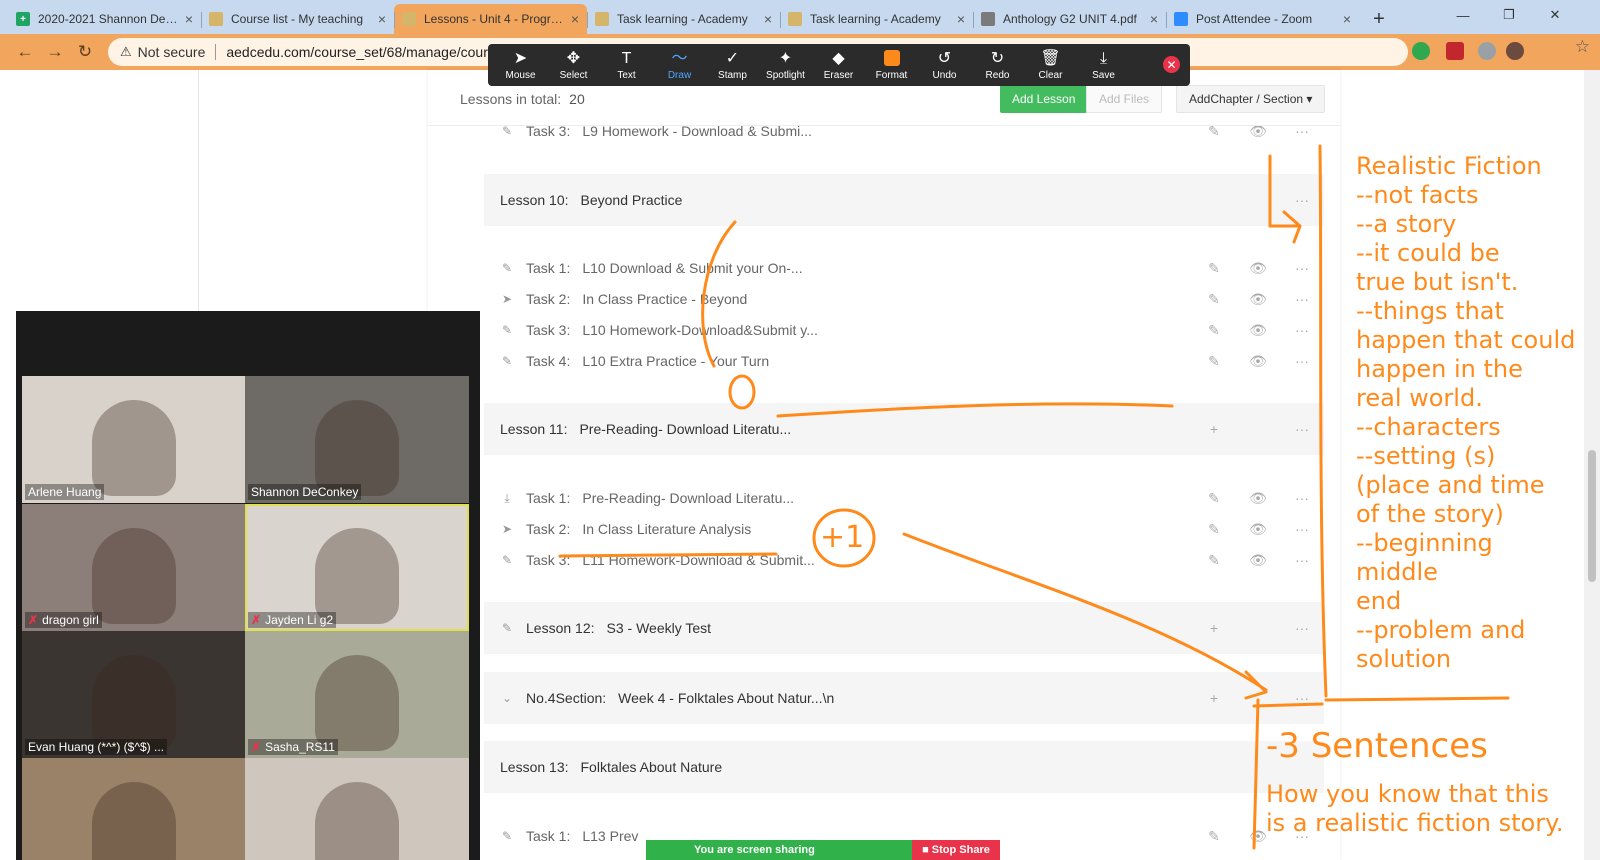 This screenshot has height=860, width=1600. I want to click on tab-title: Task learning - Academy, so click(682, 19).